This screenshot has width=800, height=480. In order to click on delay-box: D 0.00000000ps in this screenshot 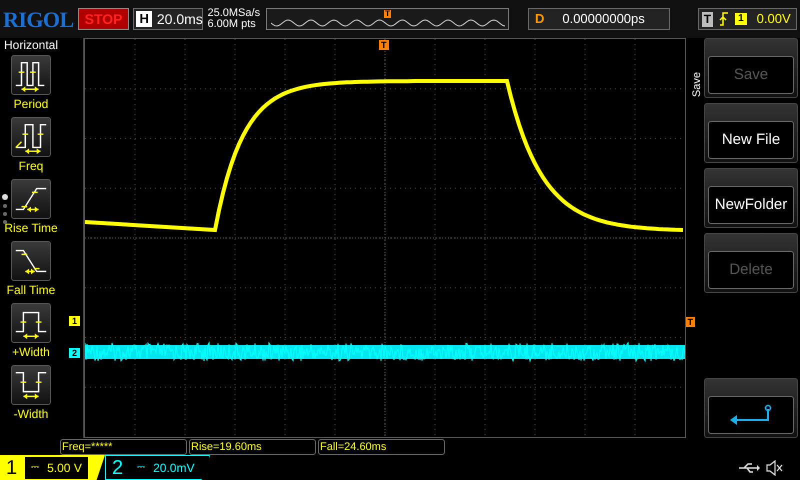, I will do `click(599, 19)`.